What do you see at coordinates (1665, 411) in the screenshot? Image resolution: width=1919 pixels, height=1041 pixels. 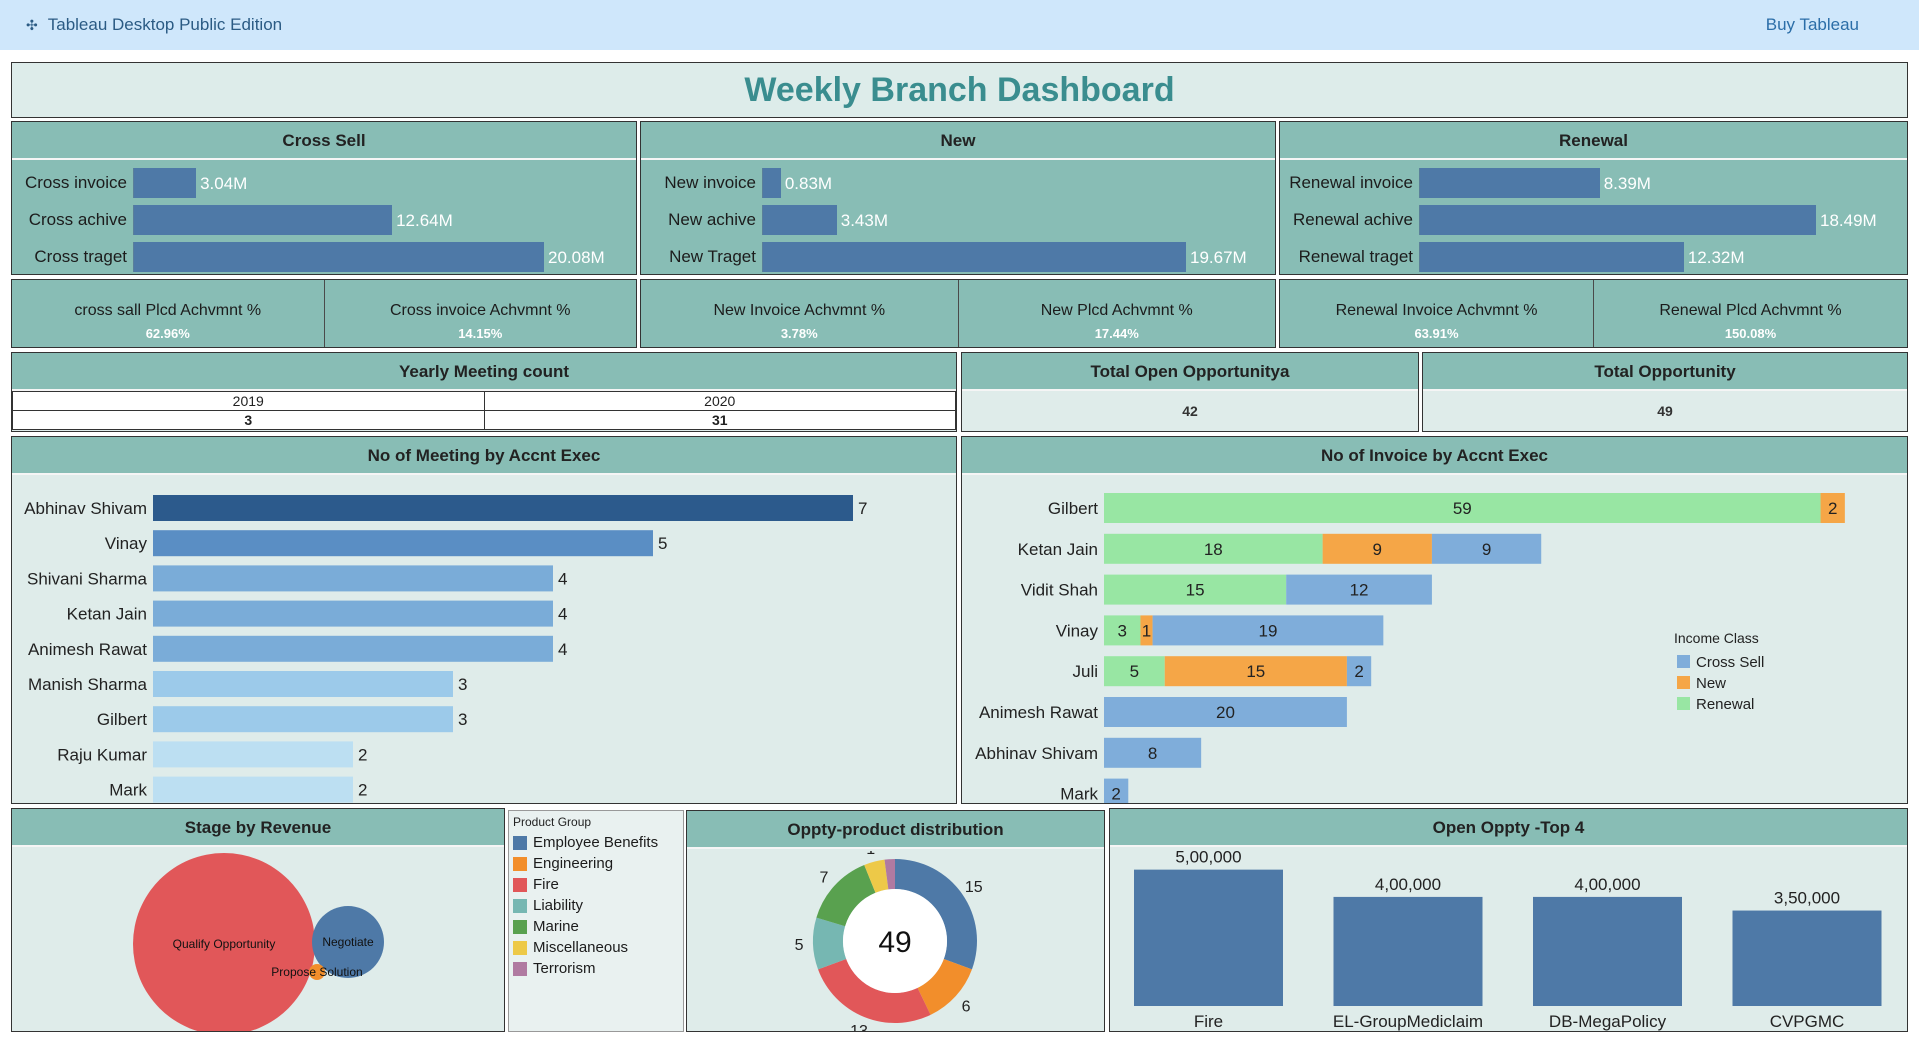 I see `total-opp-value: 49` at bounding box center [1665, 411].